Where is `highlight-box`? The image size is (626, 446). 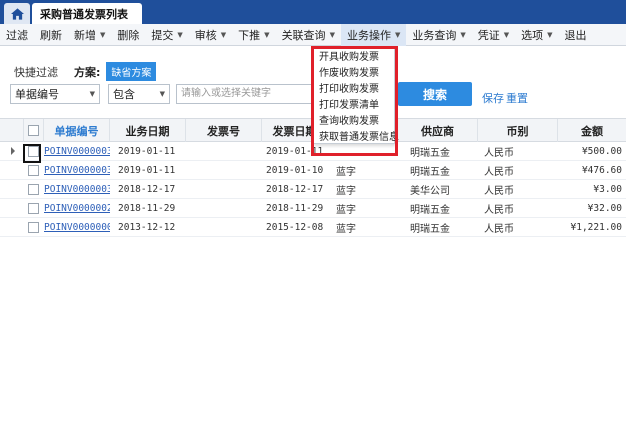
highlight-box is located at coordinates (354, 101).